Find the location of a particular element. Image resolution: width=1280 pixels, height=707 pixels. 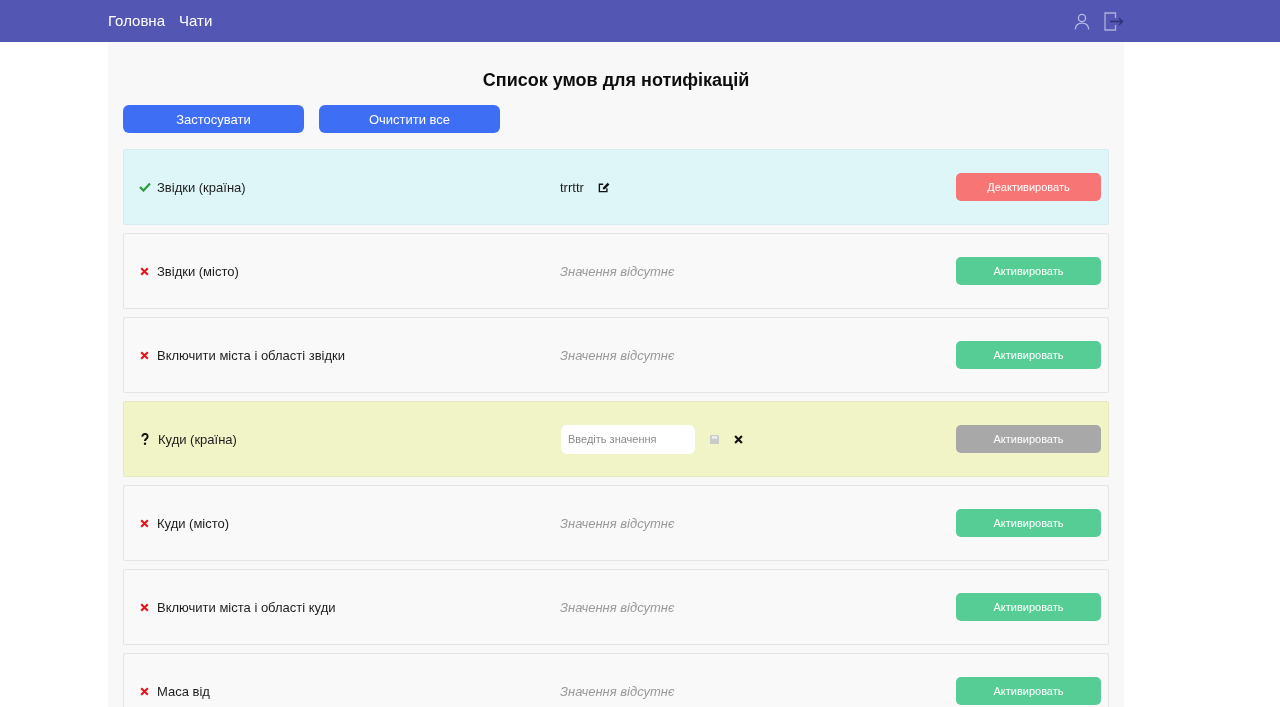

condition-label: Куди (країна) is located at coordinates (197, 439).